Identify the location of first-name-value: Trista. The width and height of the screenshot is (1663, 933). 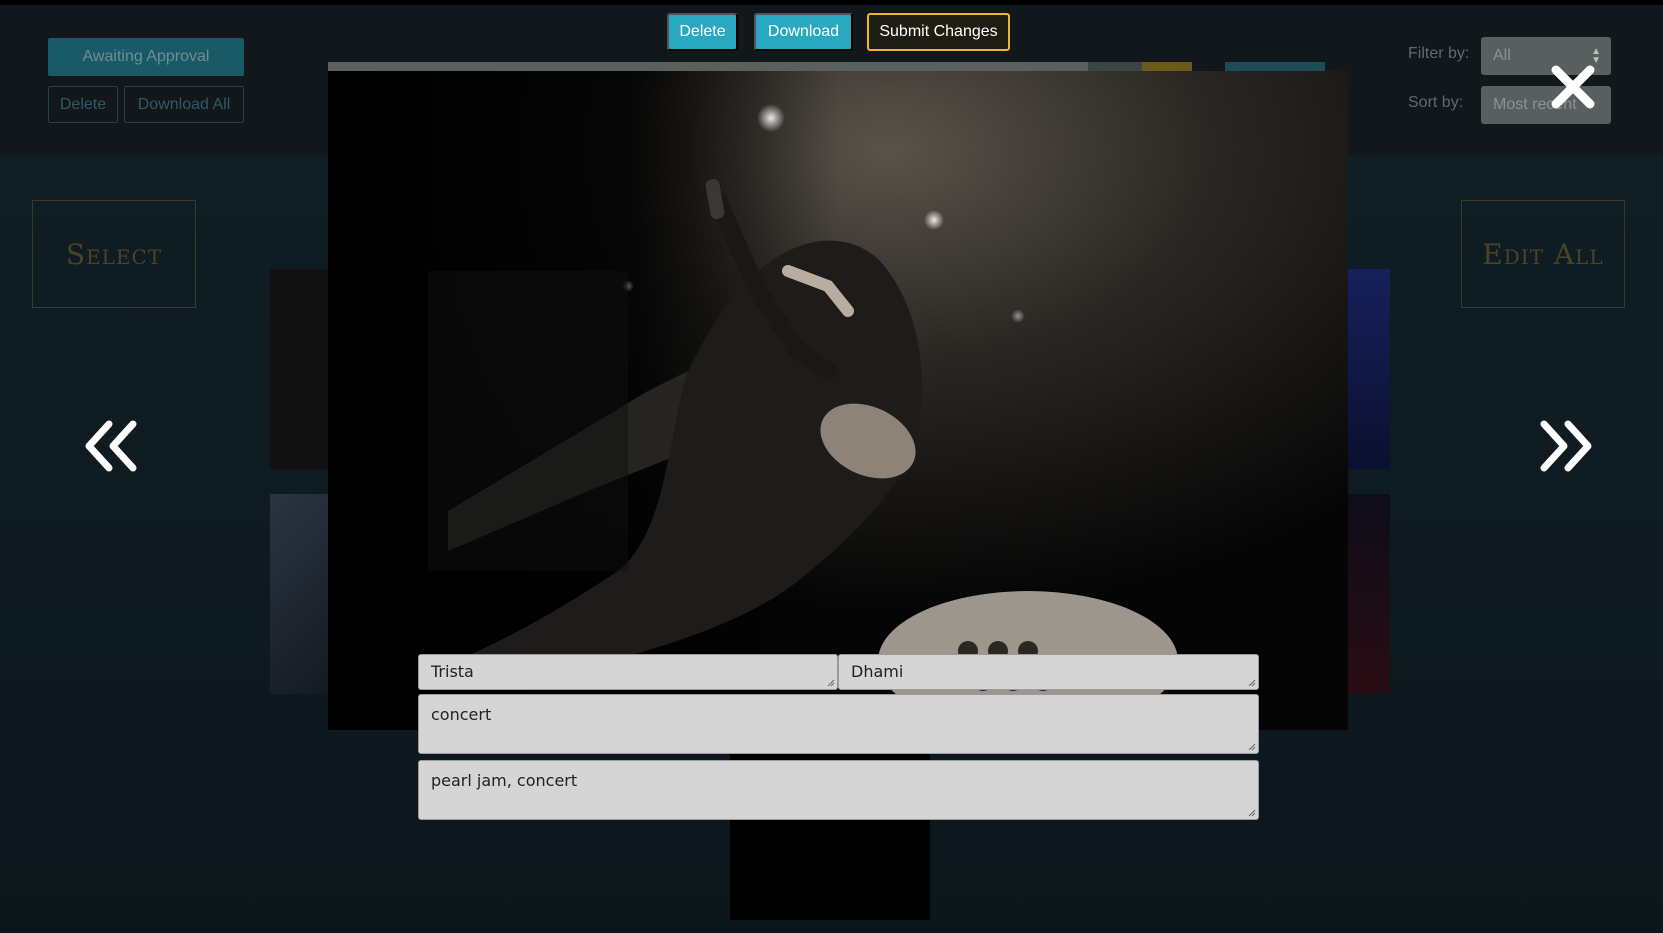
(452, 671).